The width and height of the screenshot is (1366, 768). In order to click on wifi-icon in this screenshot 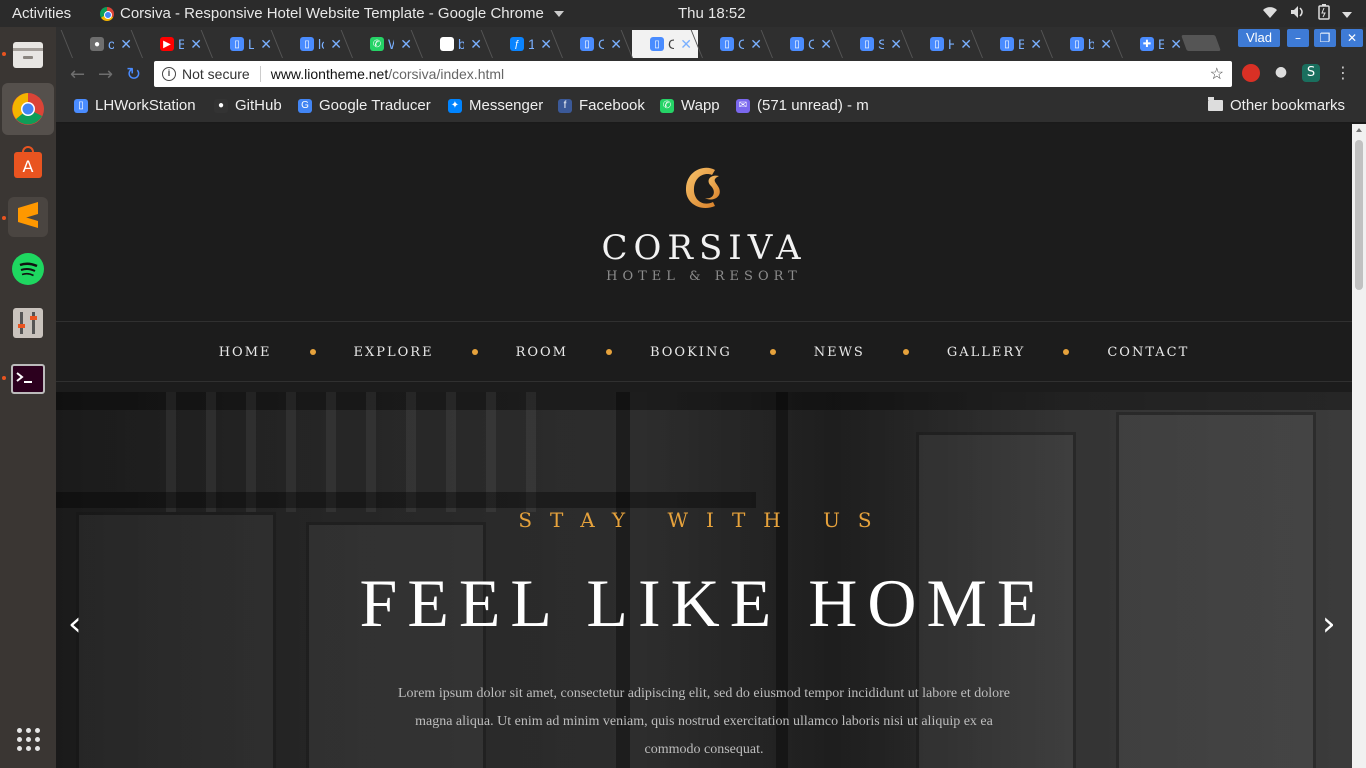, I will do `click(1270, 14)`.